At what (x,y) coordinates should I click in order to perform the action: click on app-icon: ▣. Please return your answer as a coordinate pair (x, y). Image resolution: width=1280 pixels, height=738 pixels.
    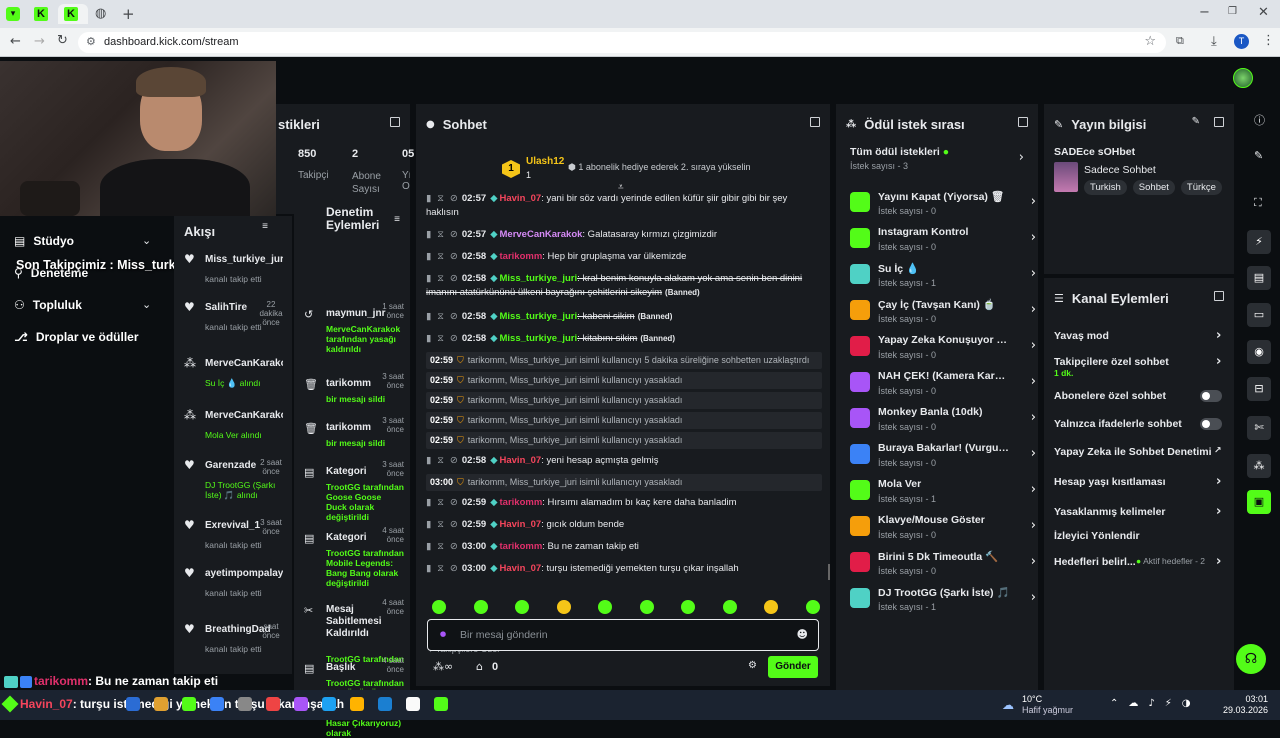
    Looking at the image, I should click on (1259, 502).